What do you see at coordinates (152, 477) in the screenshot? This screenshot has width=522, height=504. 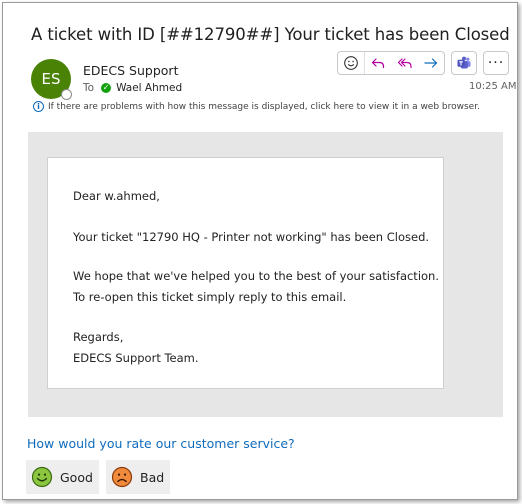 I see `bad-label: Bad` at bounding box center [152, 477].